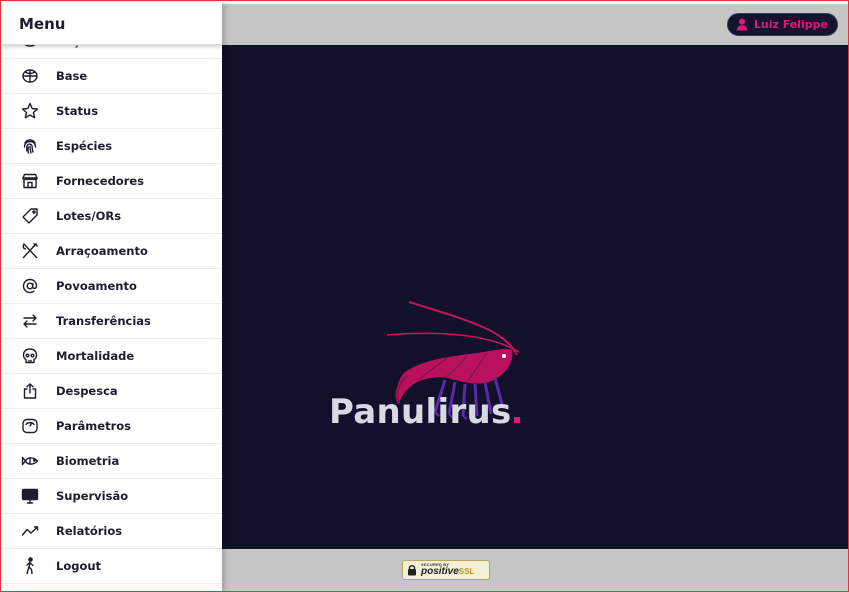 The image size is (849, 592). What do you see at coordinates (95, 356) in the screenshot?
I see `menu-item-label: Mortalidade` at bounding box center [95, 356].